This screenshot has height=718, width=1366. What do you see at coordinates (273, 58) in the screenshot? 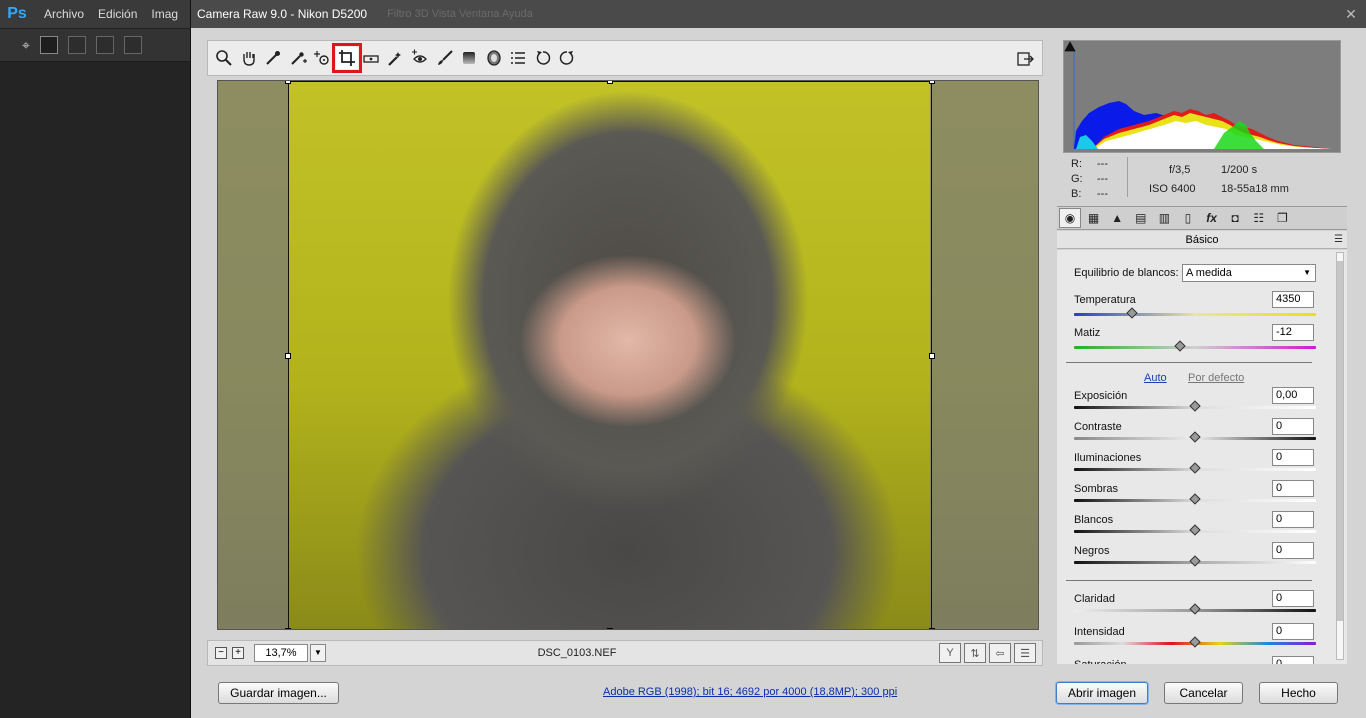
I see `white-balance-tool` at bounding box center [273, 58].